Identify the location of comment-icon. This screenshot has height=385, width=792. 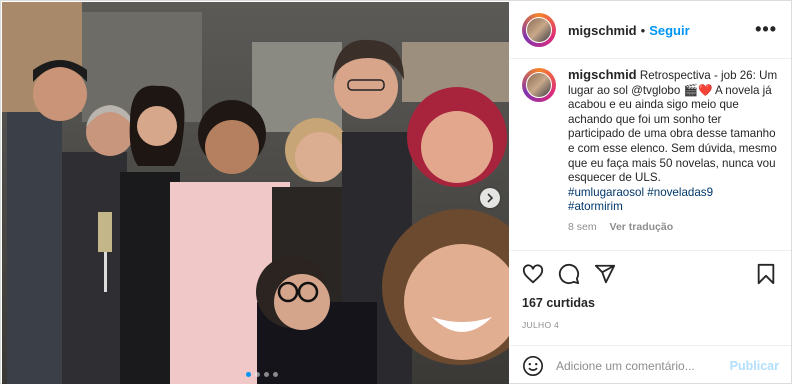
(569, 274).